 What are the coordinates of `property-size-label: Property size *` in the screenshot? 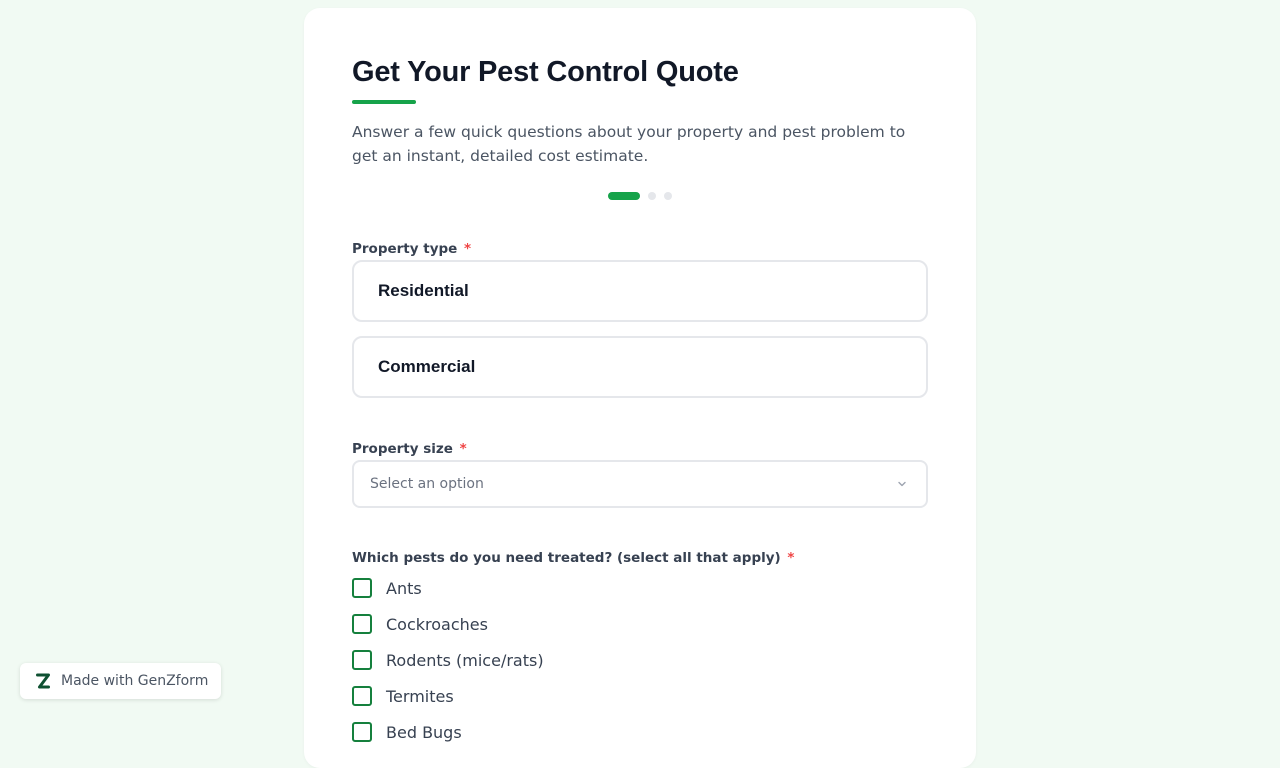 It's located at (409, 449).